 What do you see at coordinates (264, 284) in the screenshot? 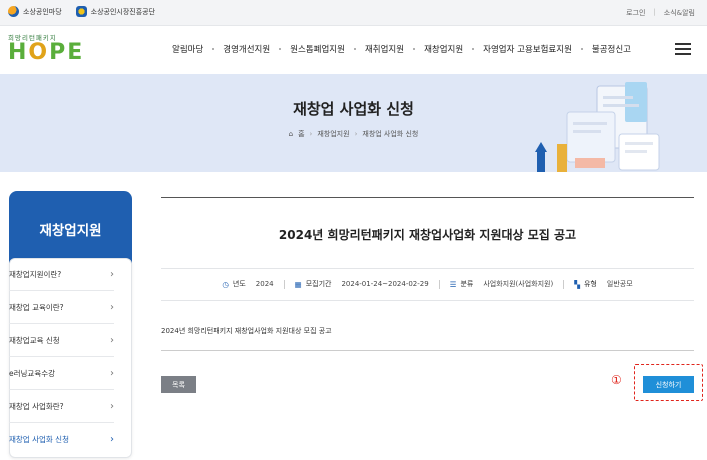
I see `meta-value: 2024` at bounding box center [264, 284].